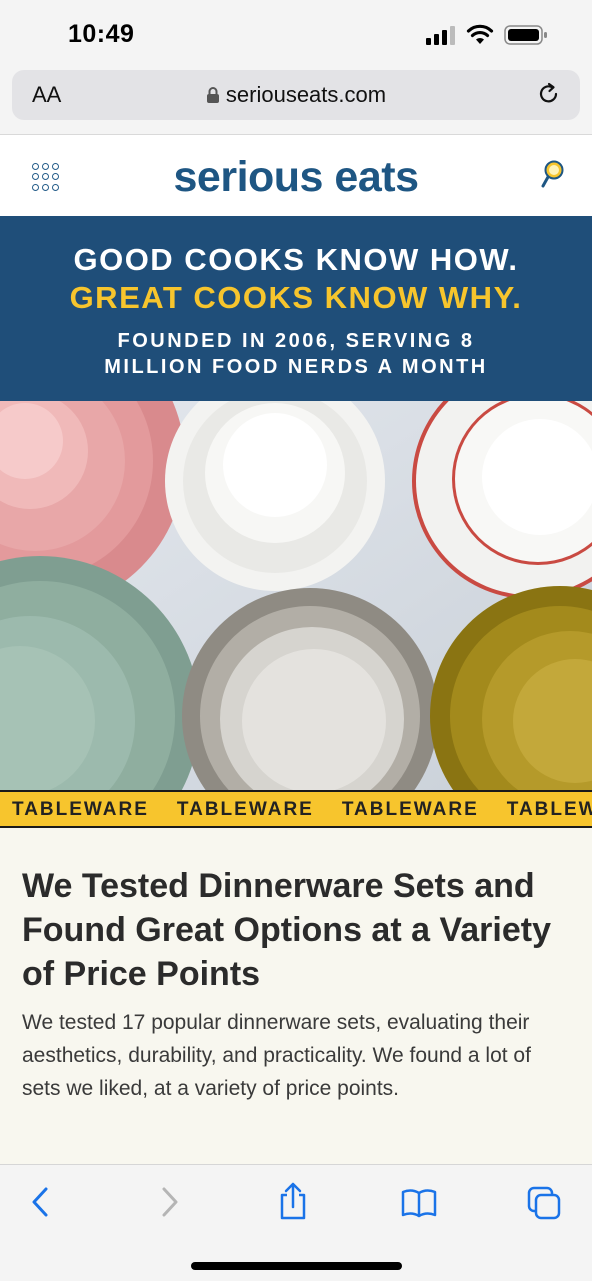  Describe the element at coordinates (548, 92) in the screenshot. I see `reload-icon` at that location.